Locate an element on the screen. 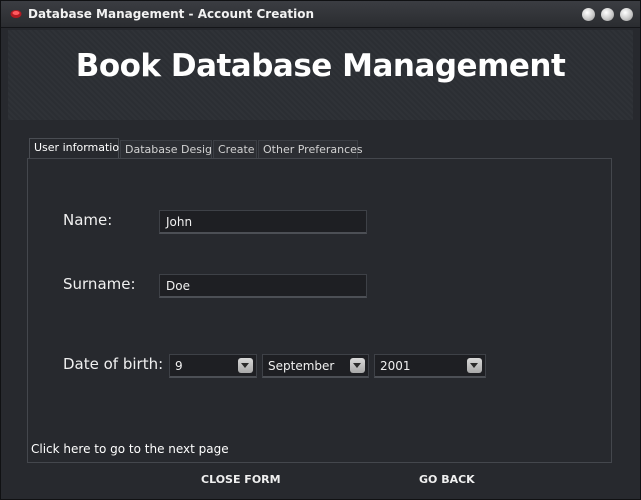  month-select: September is located at coordinates (315, 366).